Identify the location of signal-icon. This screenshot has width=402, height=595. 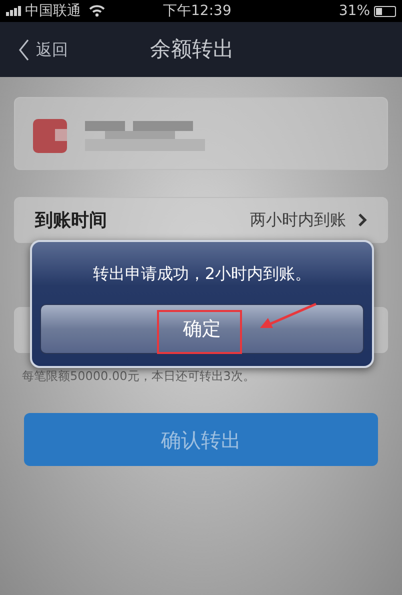
(13, 11).